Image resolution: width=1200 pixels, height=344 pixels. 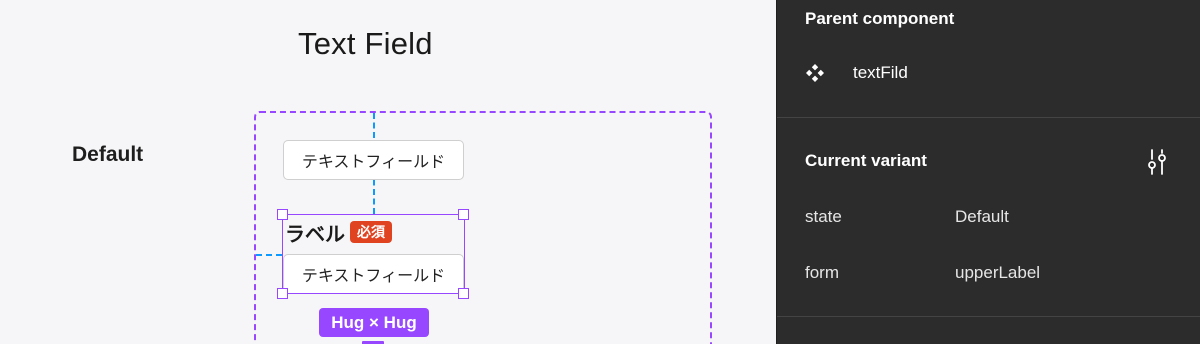 What do you see at coordinates (880, 18) in the screenshot?
I see `parent-component-heading: Parent component` at bounding box center [880, 18].